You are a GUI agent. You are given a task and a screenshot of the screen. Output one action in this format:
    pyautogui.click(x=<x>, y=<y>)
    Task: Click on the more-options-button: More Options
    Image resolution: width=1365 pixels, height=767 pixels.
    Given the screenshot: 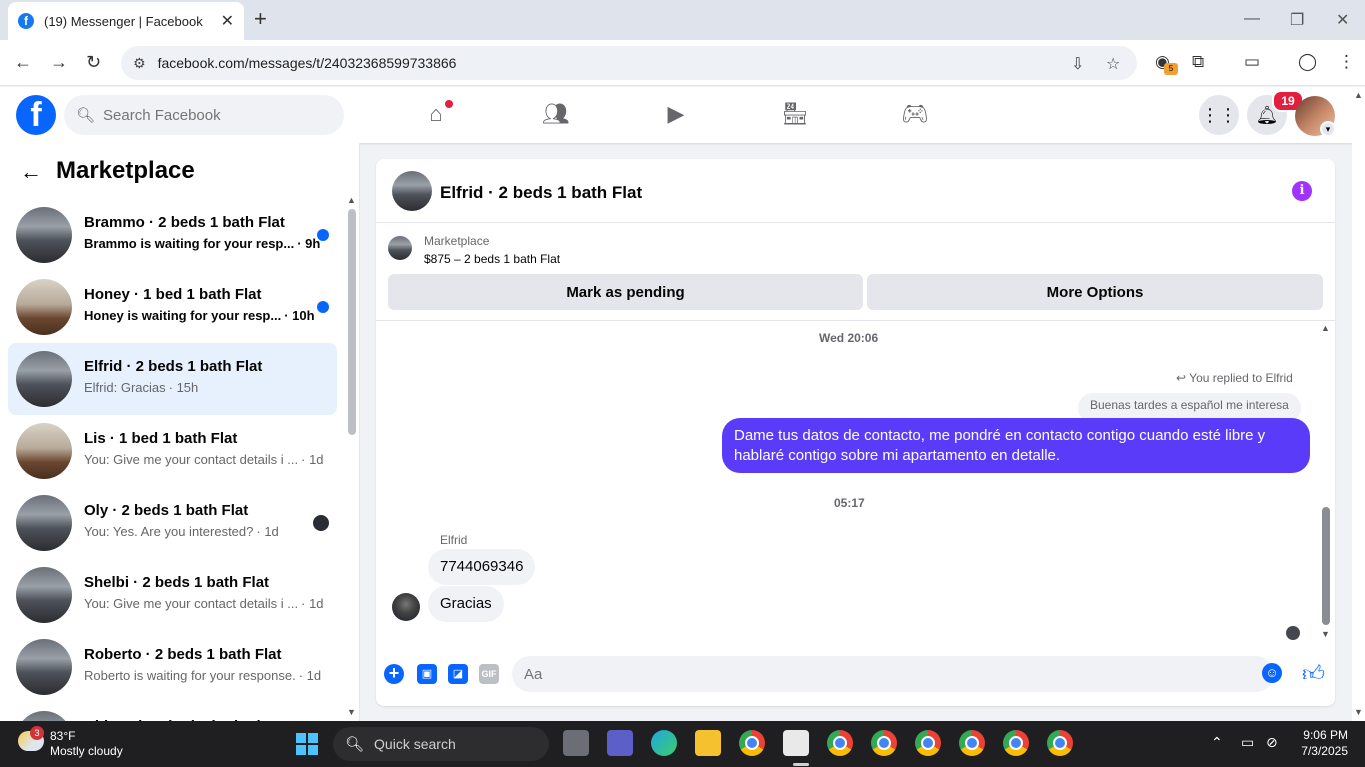 What is the action you would take?
    pyautogui.click(x=1095, y=292)
    